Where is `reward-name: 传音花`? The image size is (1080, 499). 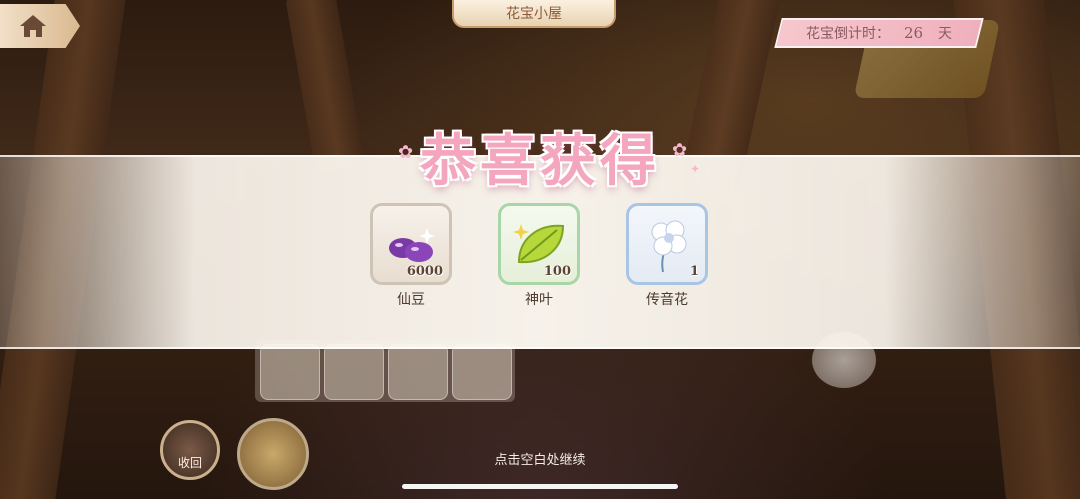
reward-name: 传音花 is located at coordinates (667, 300).